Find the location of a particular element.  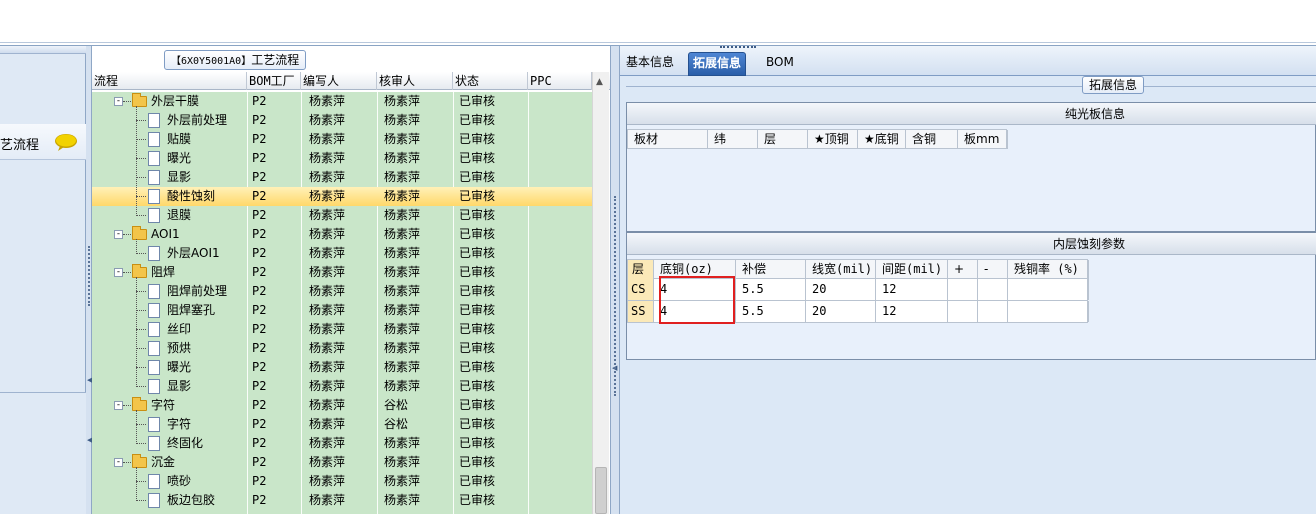

col-spacing: 间距(mil) is located at coordinates (912, 269).